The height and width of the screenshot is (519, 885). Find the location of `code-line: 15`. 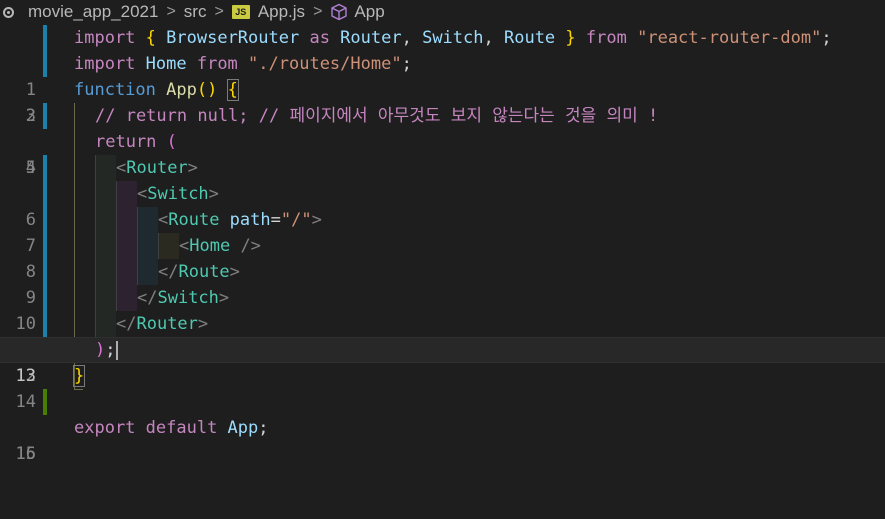

code-line: 15 is located at coordinates (442, 426).